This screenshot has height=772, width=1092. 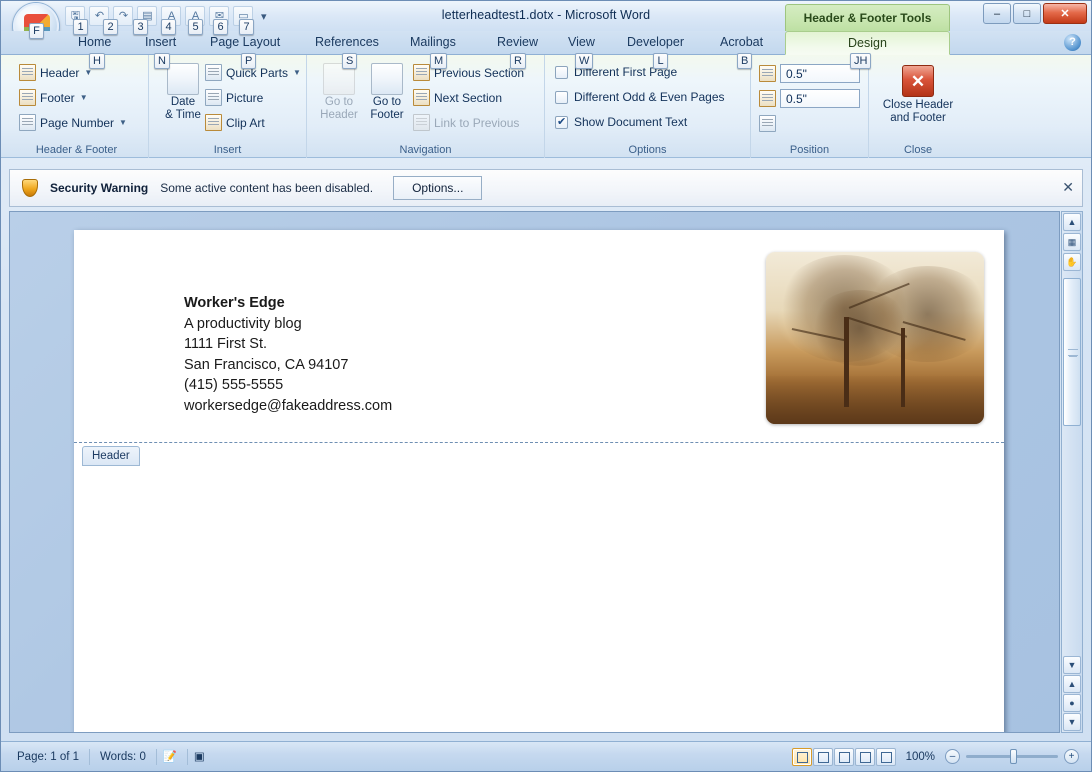 What do you see at coordinates (952, 756) in the screenshot?
I see `zoom-out-button: –` at bounding box center [952, 756].